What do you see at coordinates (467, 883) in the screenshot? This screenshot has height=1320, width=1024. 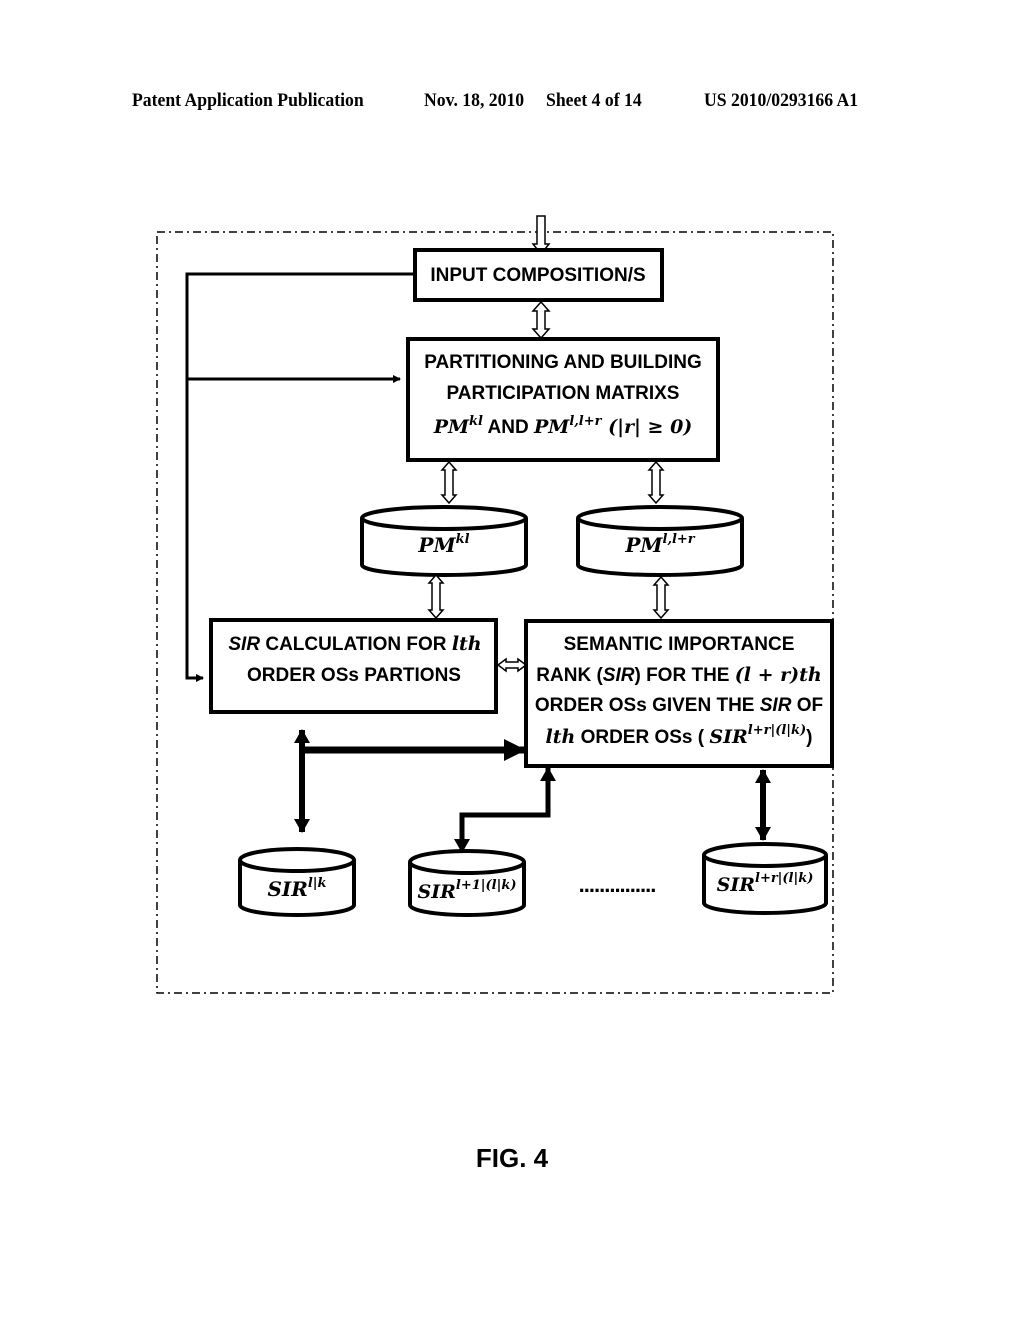 I see `database-sir-l1: SIRl+1|(l|k)` at bounding box center [467, 883].